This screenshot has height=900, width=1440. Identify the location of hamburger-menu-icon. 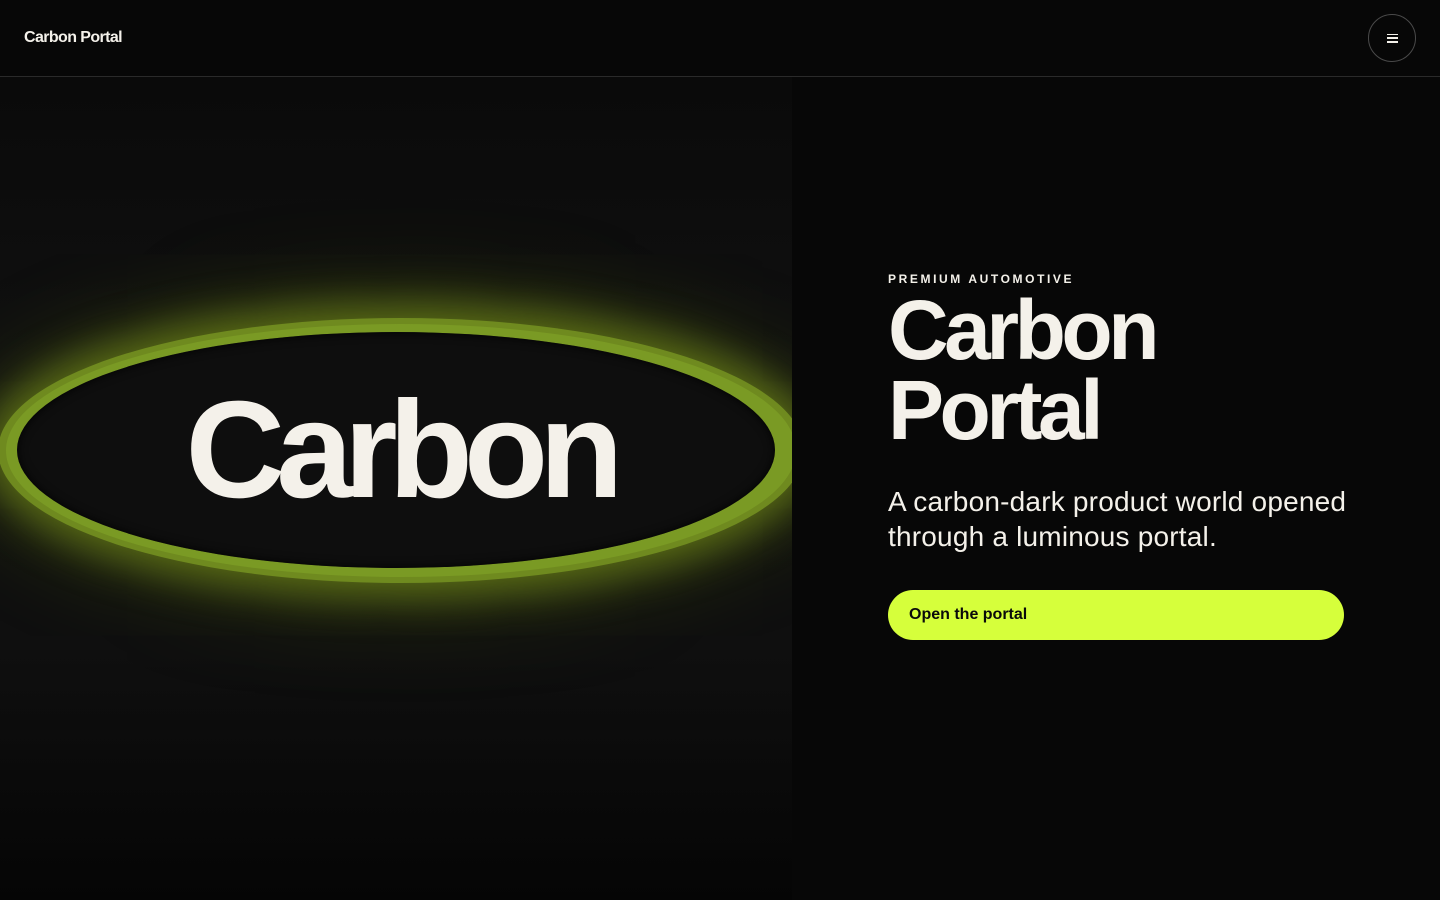
(1392, 38).